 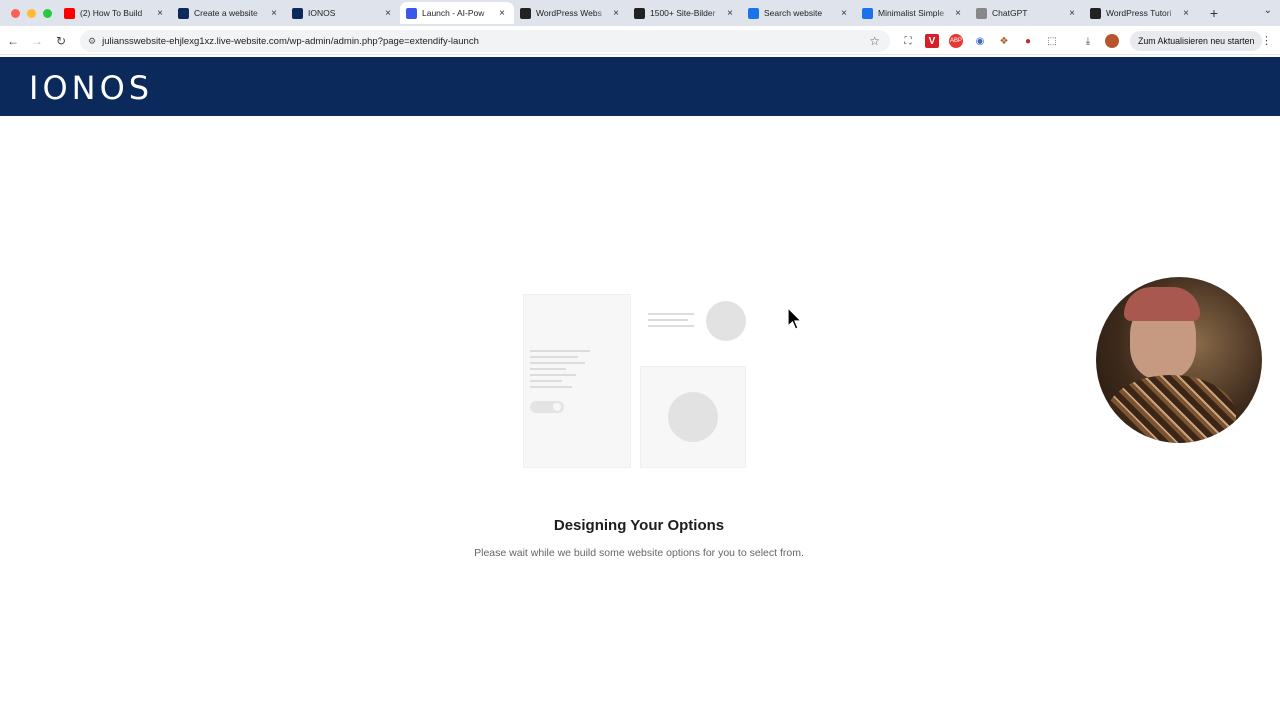 What do you see at coordinates (1266, 40) in the screenshot?
I see `browser-menu-icon: ⋮` at bounding box center [1266, 40].